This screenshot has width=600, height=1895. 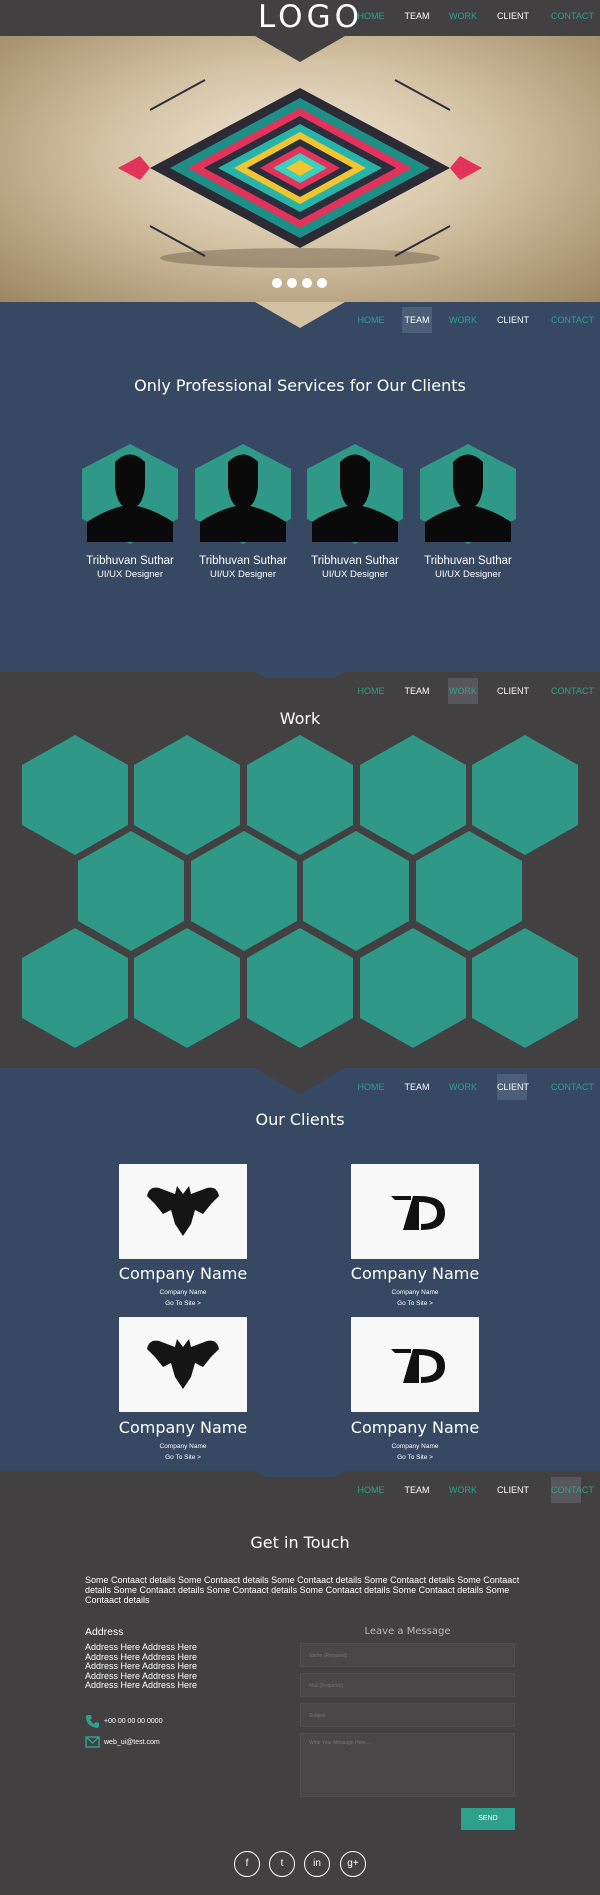 I want to click on header: LOGO HOME TEAM WORK CLIENT CONTACT, so click(x=300, y=18).